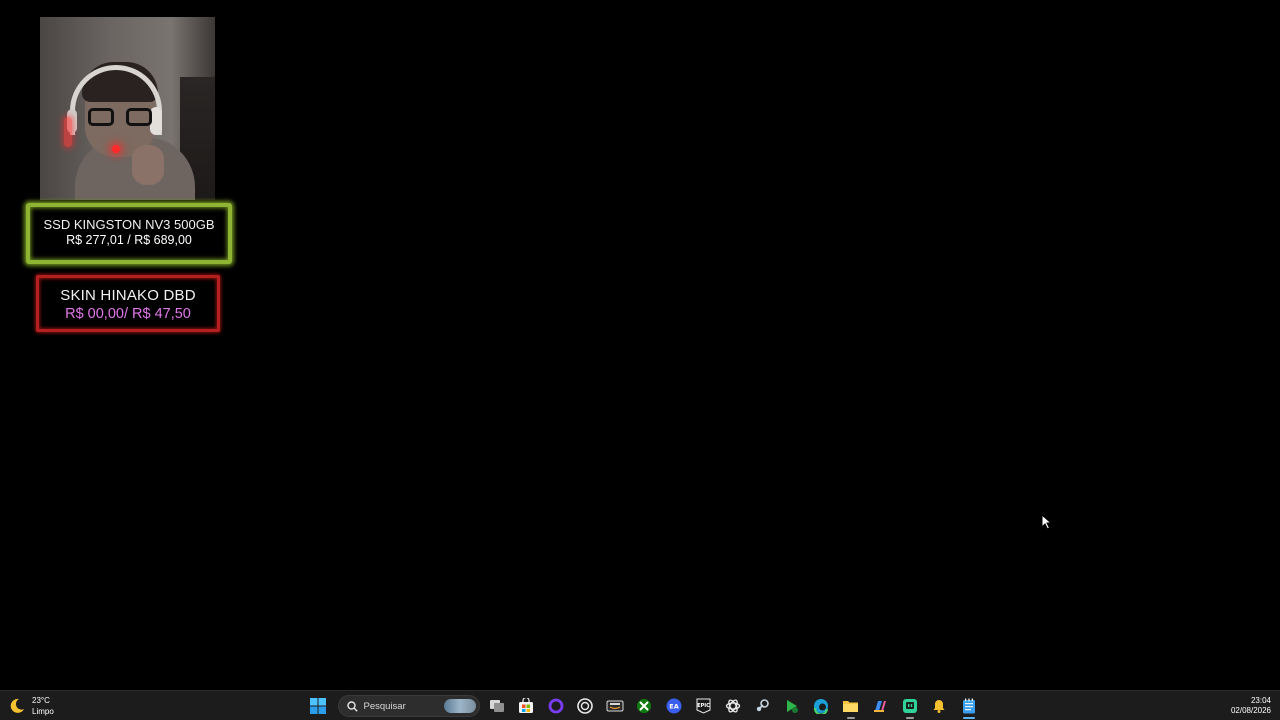 The image size is (1280, 720). I want to click on xbox-icon, so click(644, 706).